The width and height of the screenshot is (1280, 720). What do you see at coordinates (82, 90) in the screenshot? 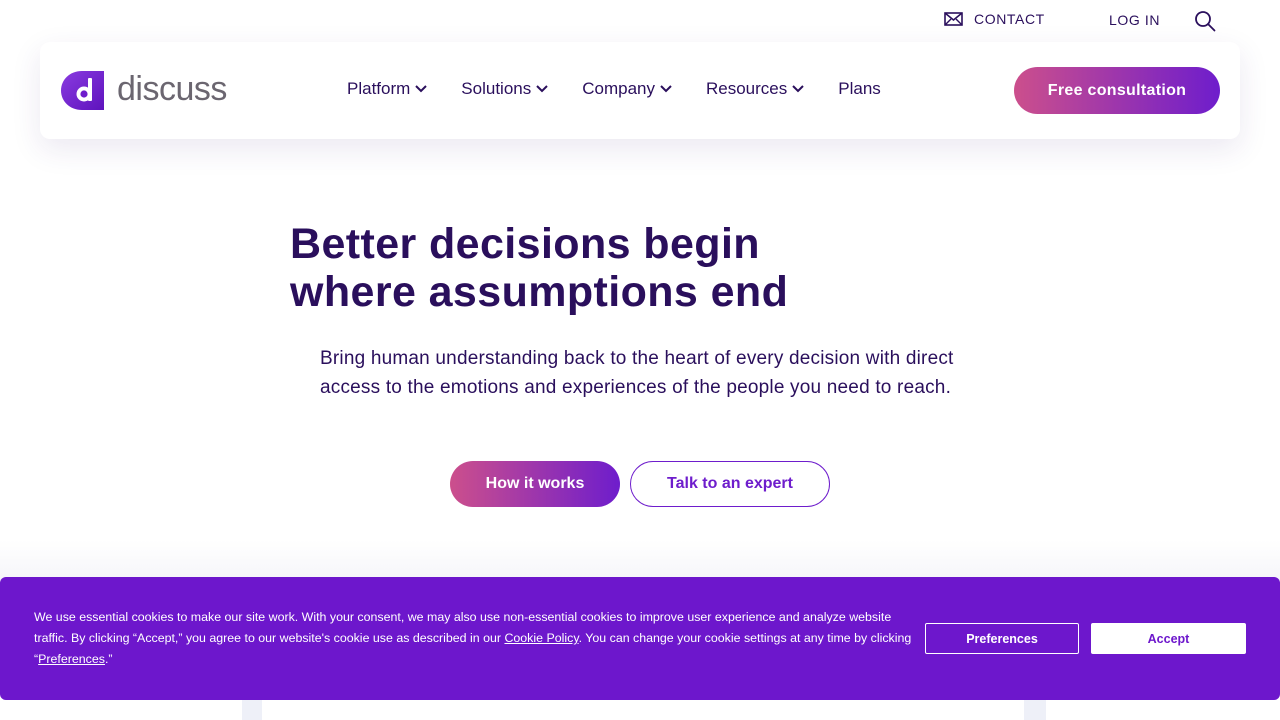
I see `discuss-logo-icon` at bounding box center [82, 90].